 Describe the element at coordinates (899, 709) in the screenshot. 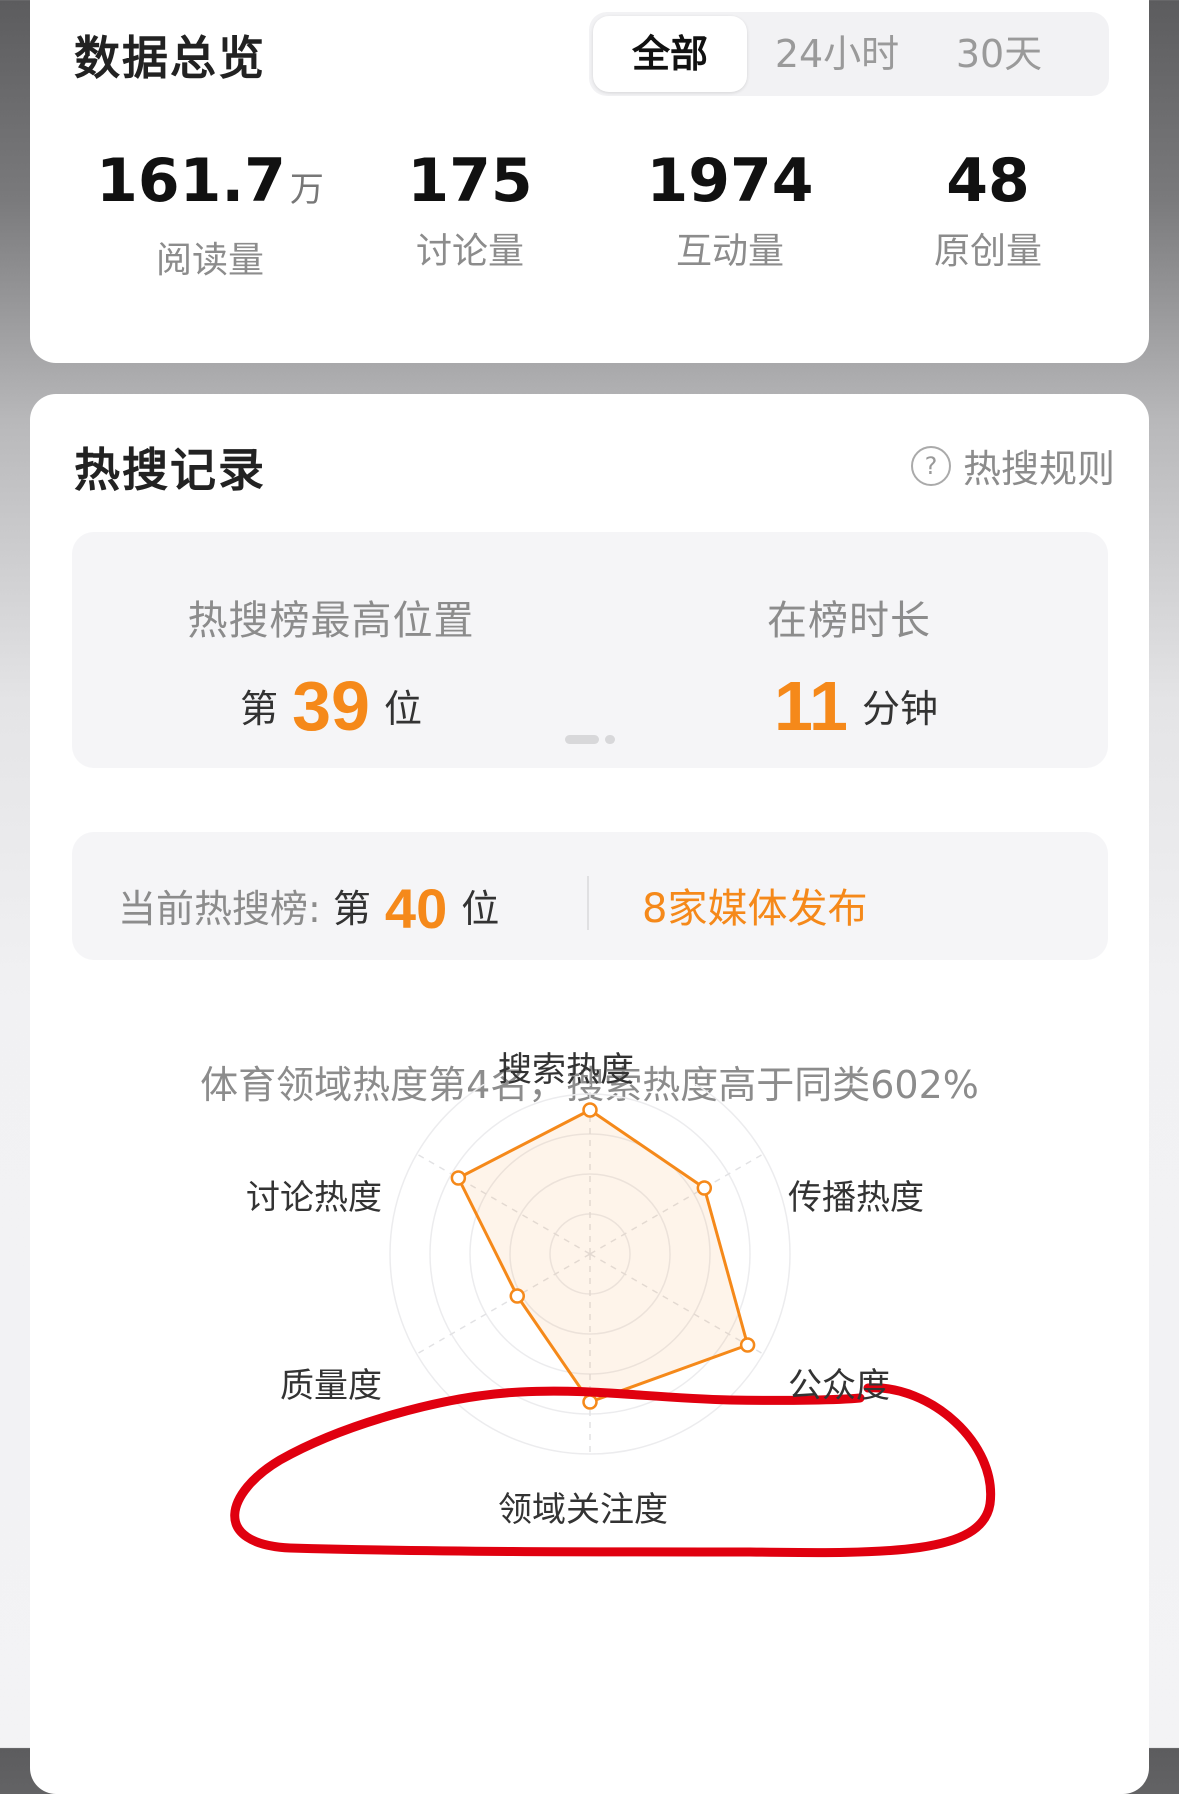

I see `duration-unit: 分钟` at that location.